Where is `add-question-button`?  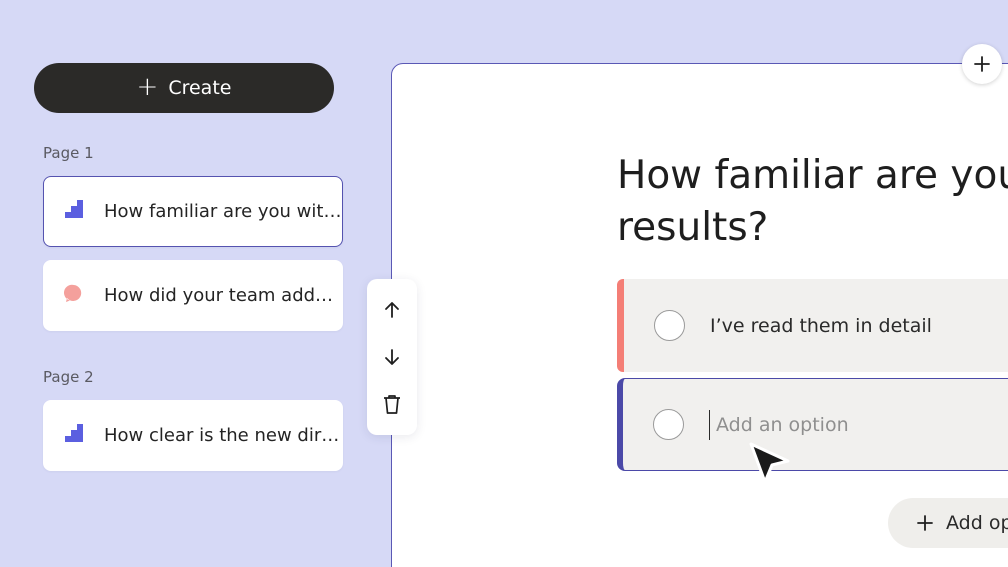 add-question-button is located at coordinates (982, 64).